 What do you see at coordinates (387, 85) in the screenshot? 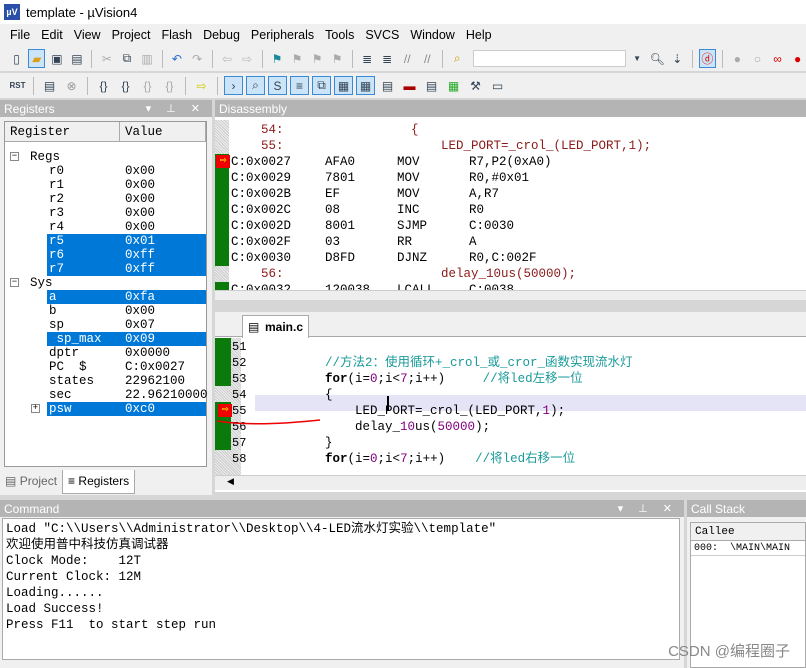
I see `serial-window-icon: ▤` at bounding box center [387, 85].